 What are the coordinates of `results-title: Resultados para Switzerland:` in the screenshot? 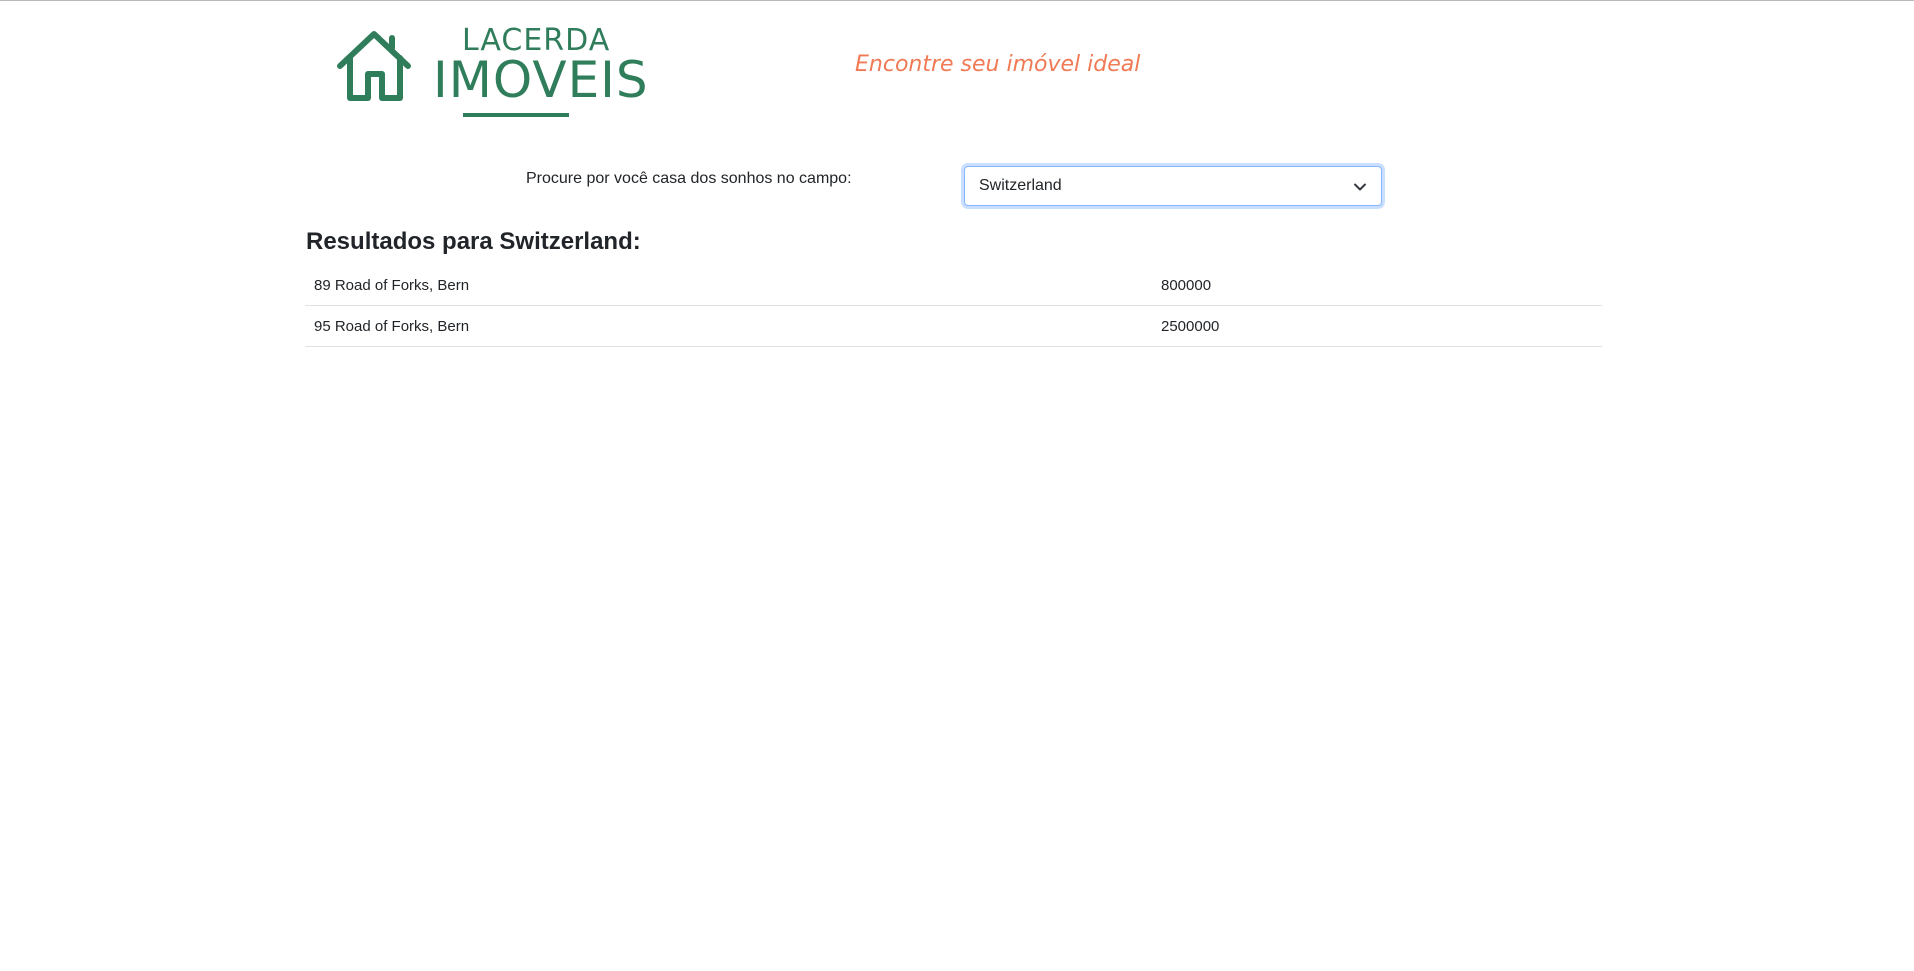 It's located at (473, 241).